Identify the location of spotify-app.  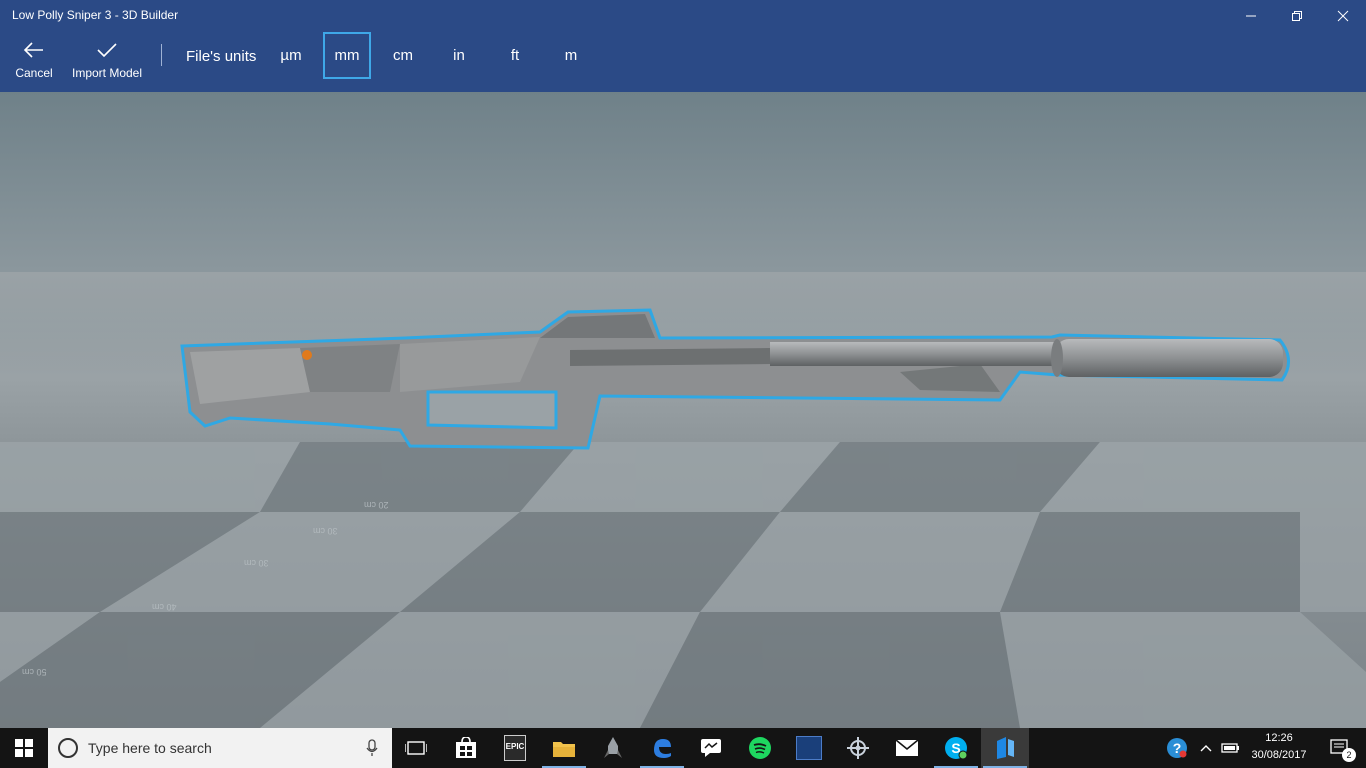
(760, 748).